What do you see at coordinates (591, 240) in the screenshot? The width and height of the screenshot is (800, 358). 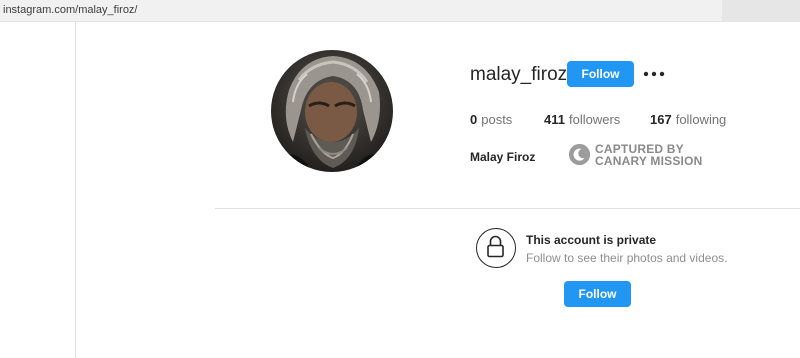 I see `private-account-title: This account is private` at bounding box center [591, 240].